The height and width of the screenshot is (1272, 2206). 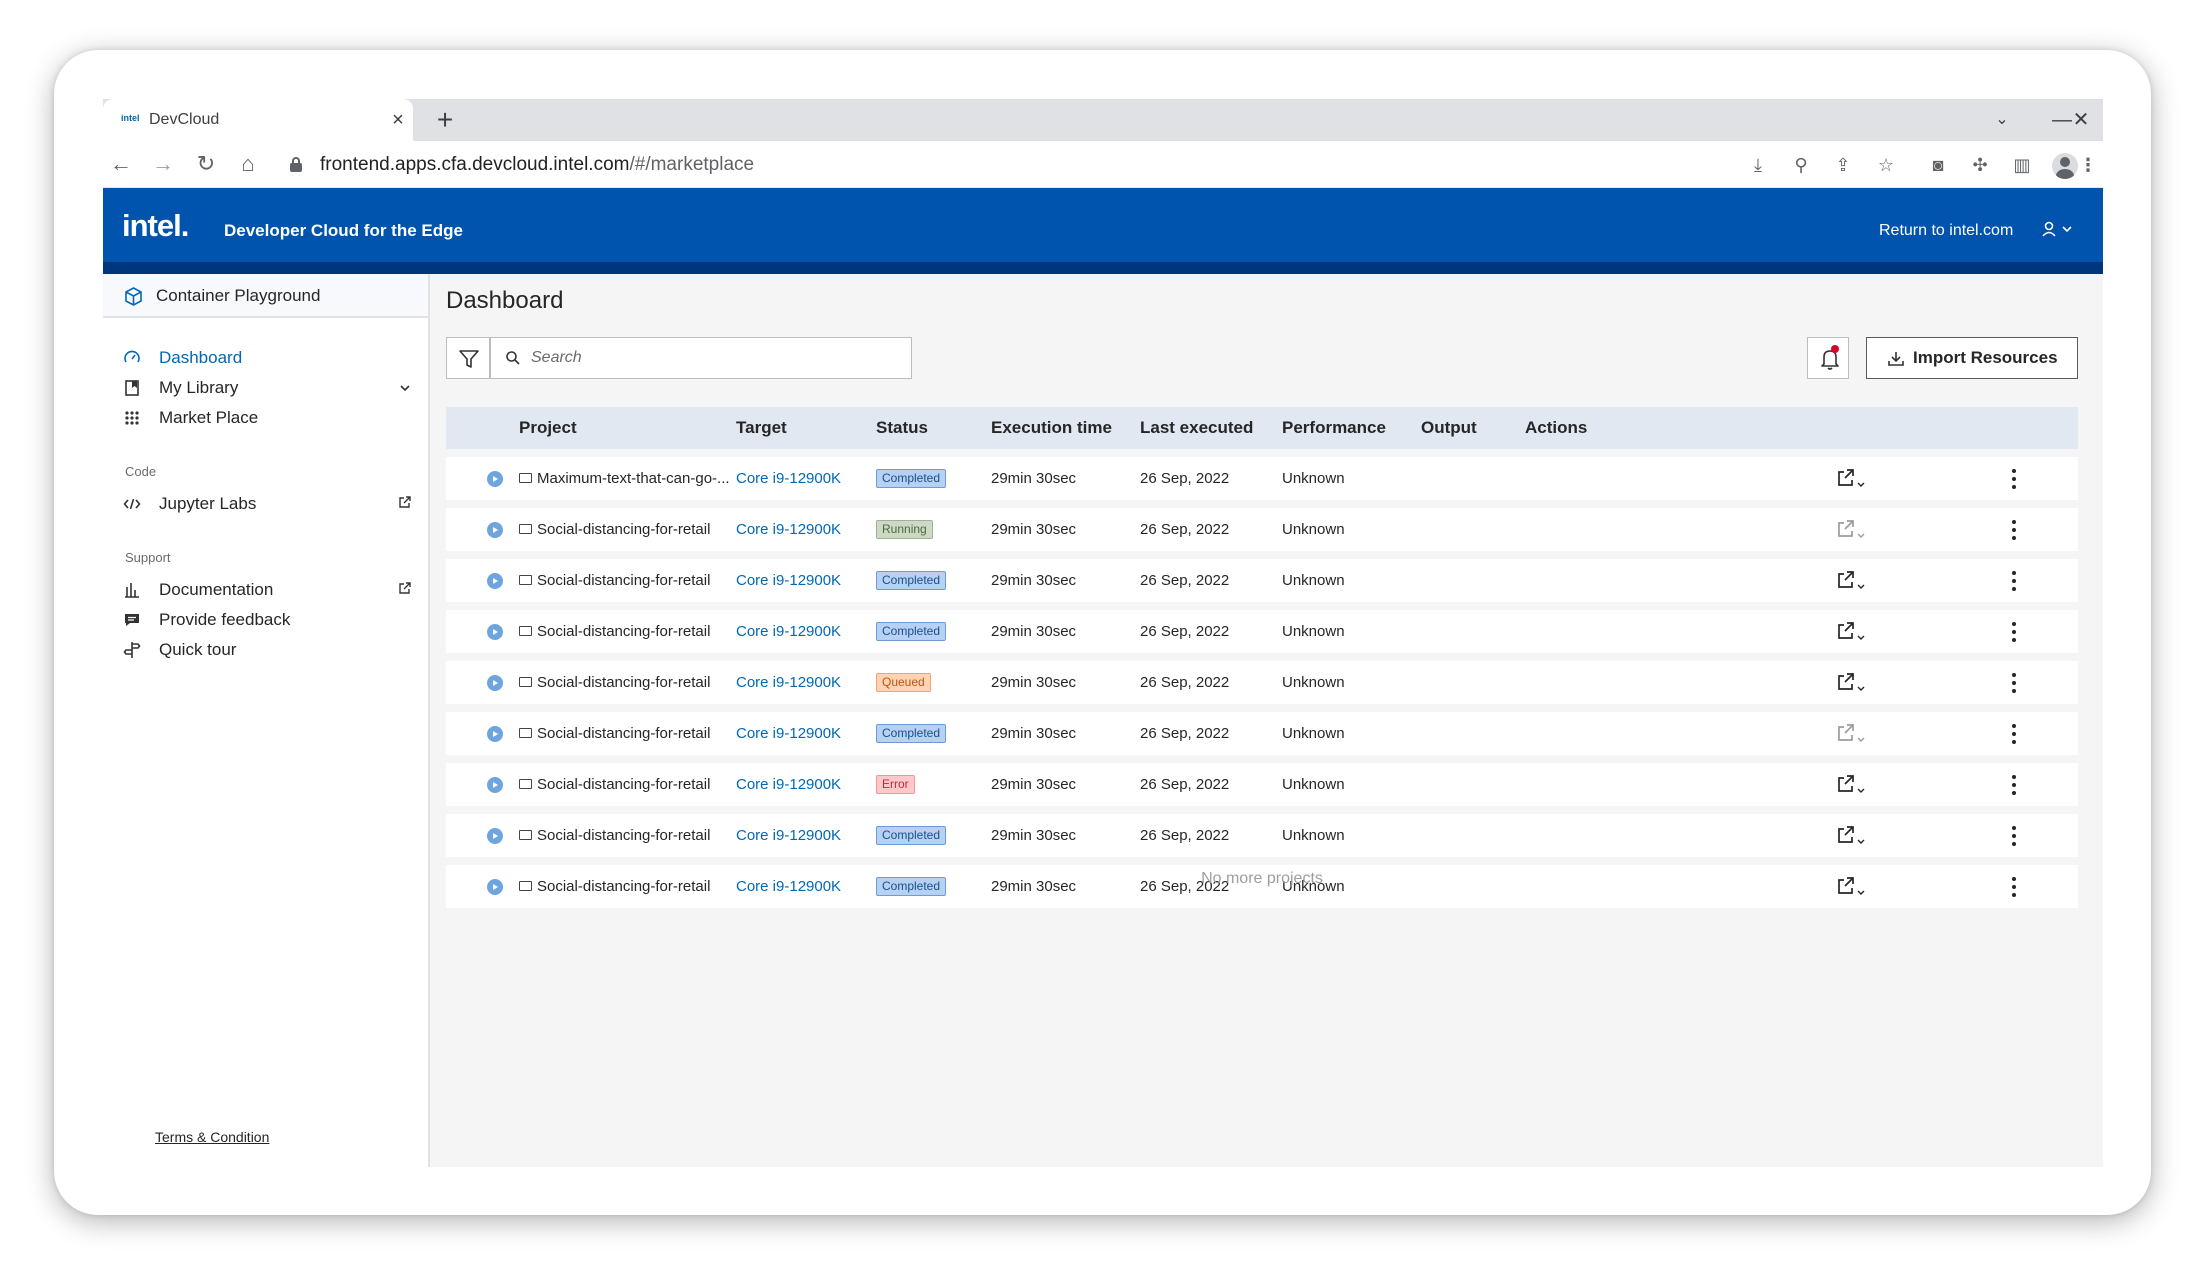 What do you see at coordinates (2088, 165) in the screenshot?
I see `browser-menu-icon: ⋮` at bounding box center [2088, 165].